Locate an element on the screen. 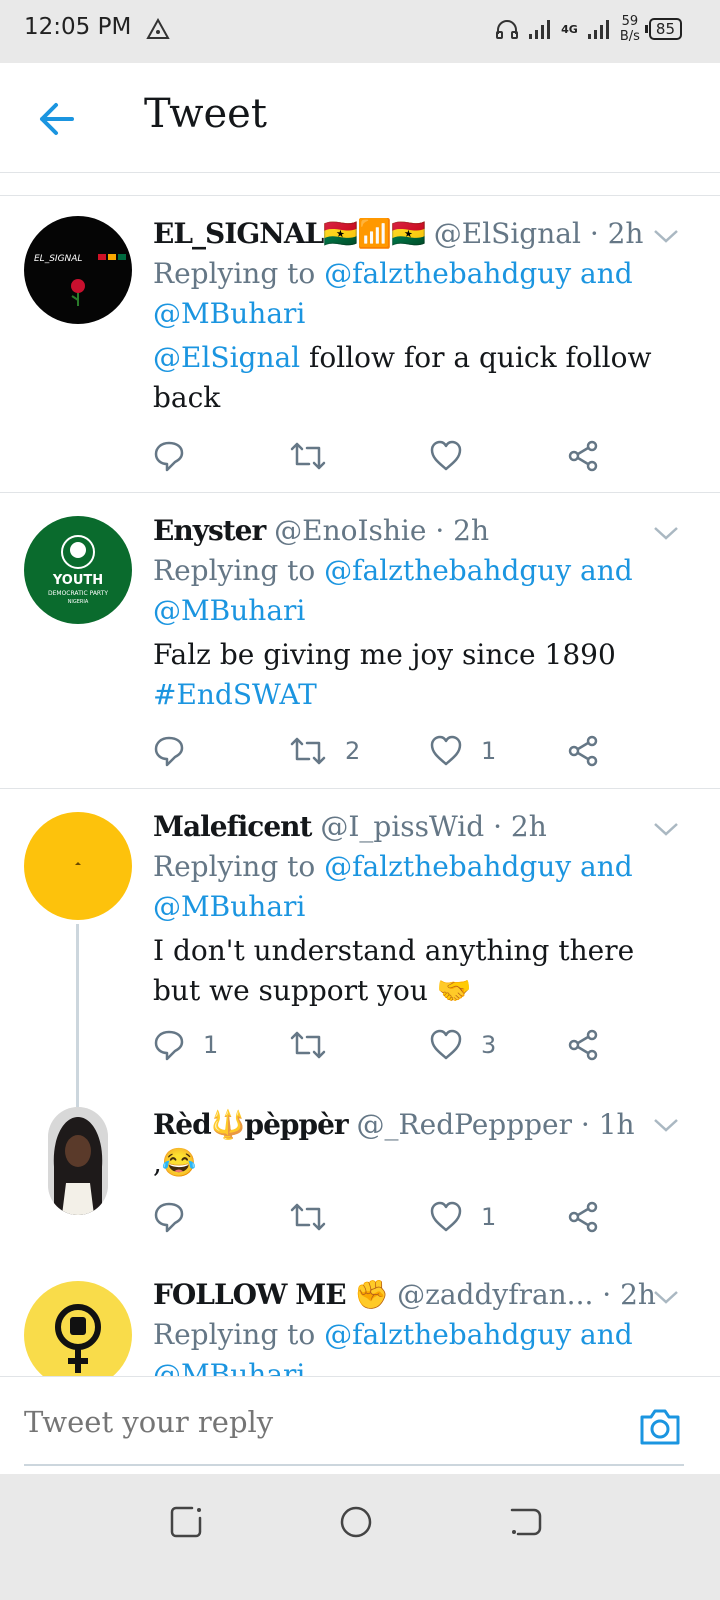 This screenshot has width=720, height=1600. retweet-button: 2 is located at coordinates (324, 751).